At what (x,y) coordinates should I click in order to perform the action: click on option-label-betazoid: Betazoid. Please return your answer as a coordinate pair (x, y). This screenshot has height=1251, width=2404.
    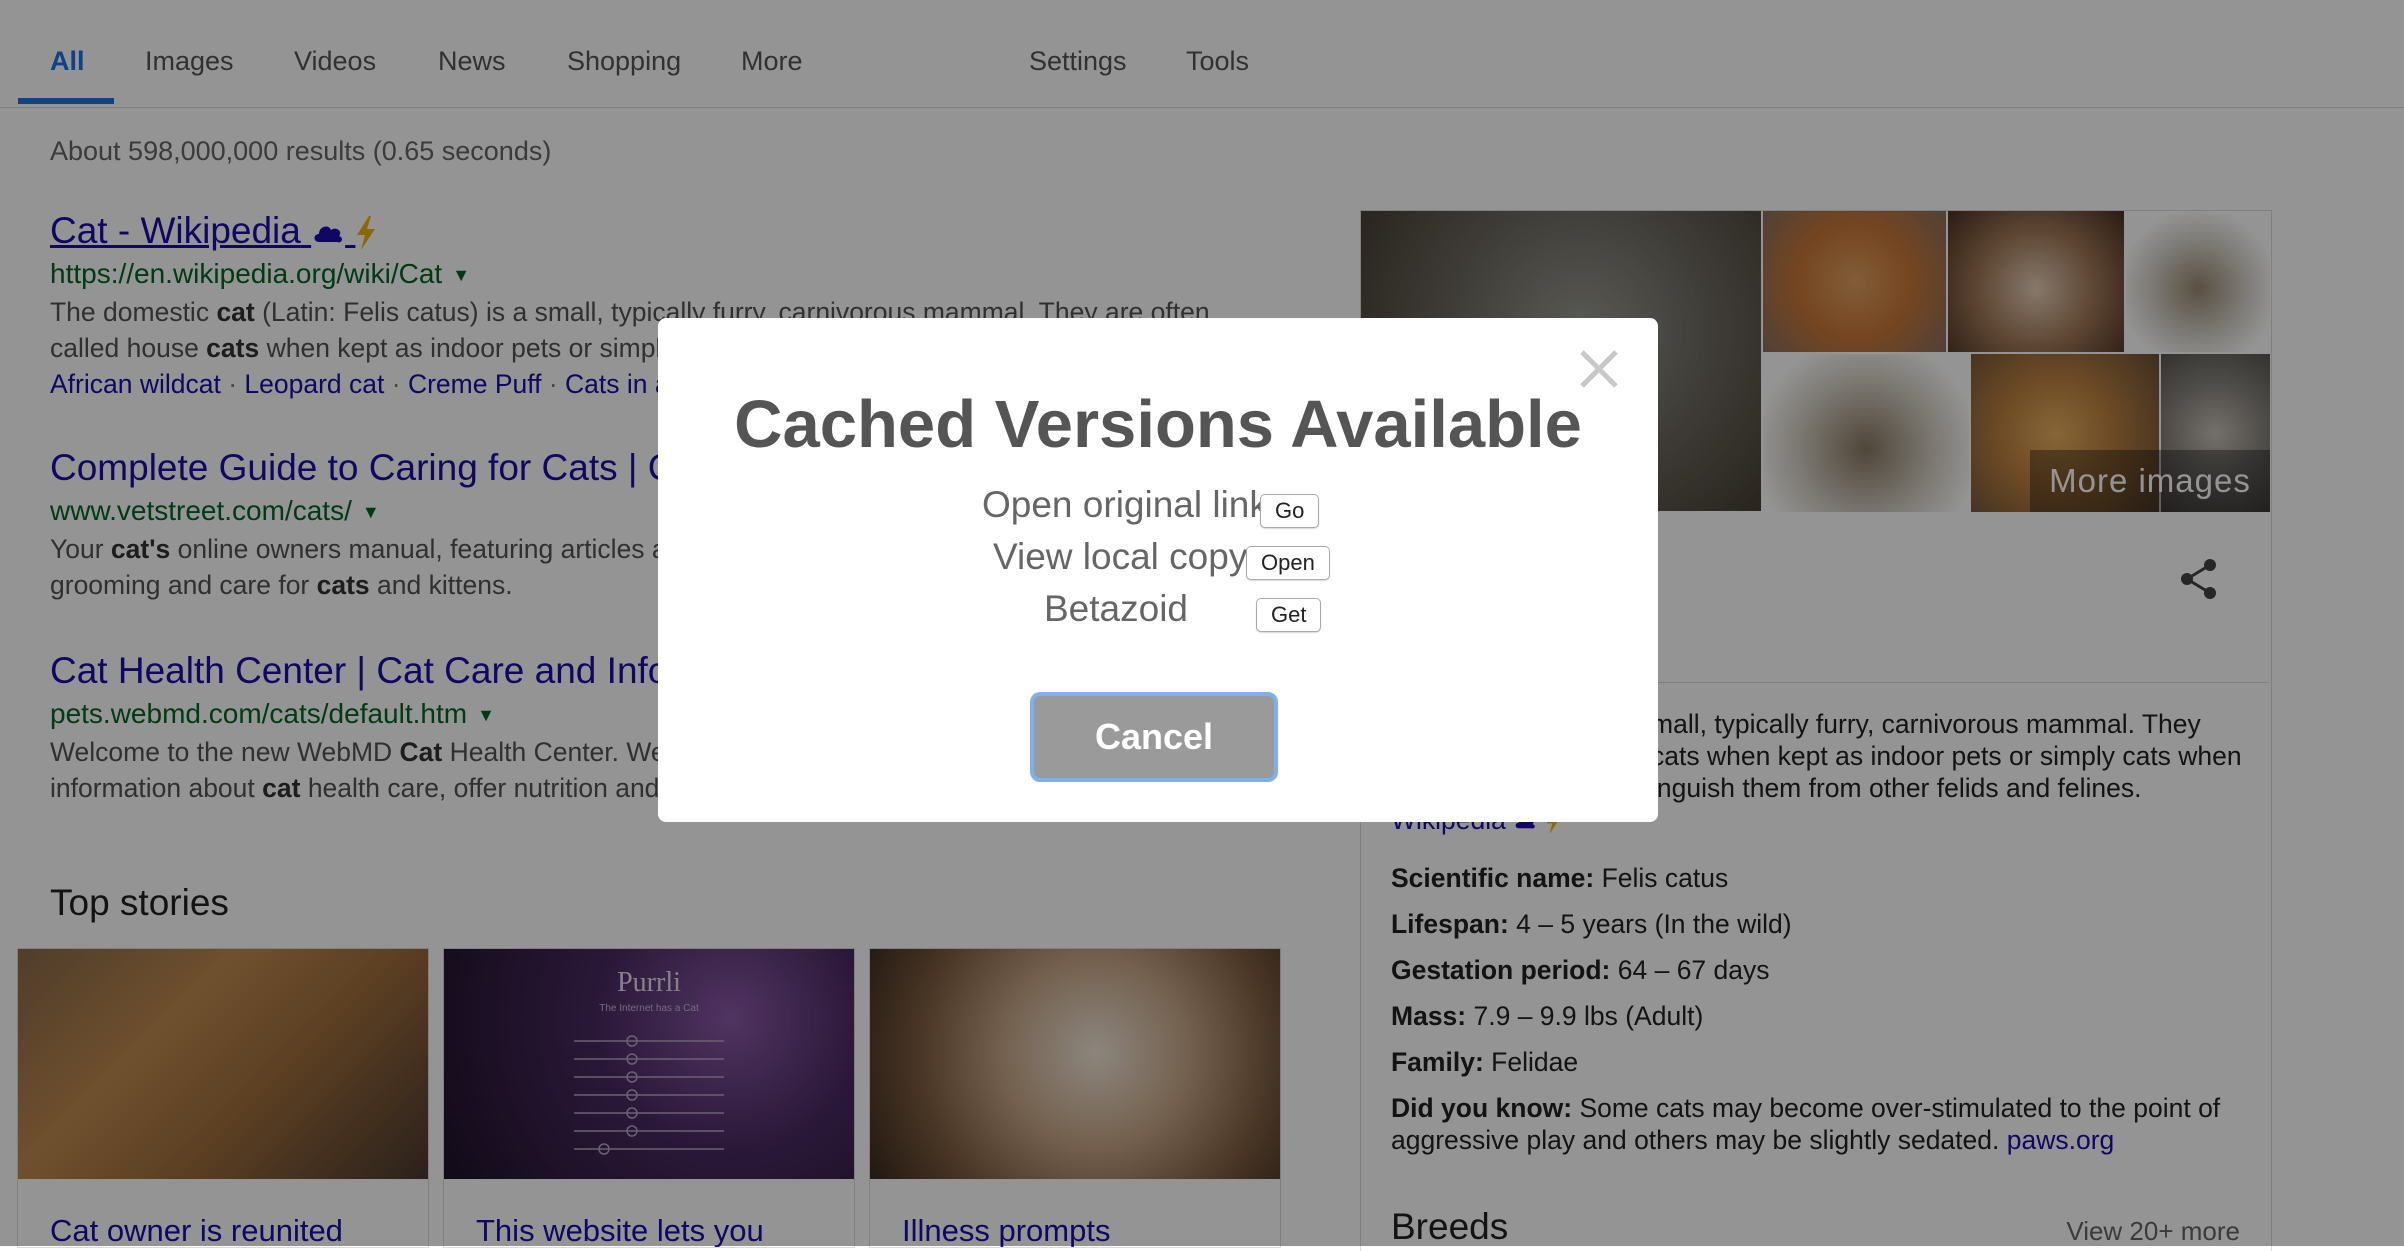
    Looking at the image, I should click on (1116, 608).